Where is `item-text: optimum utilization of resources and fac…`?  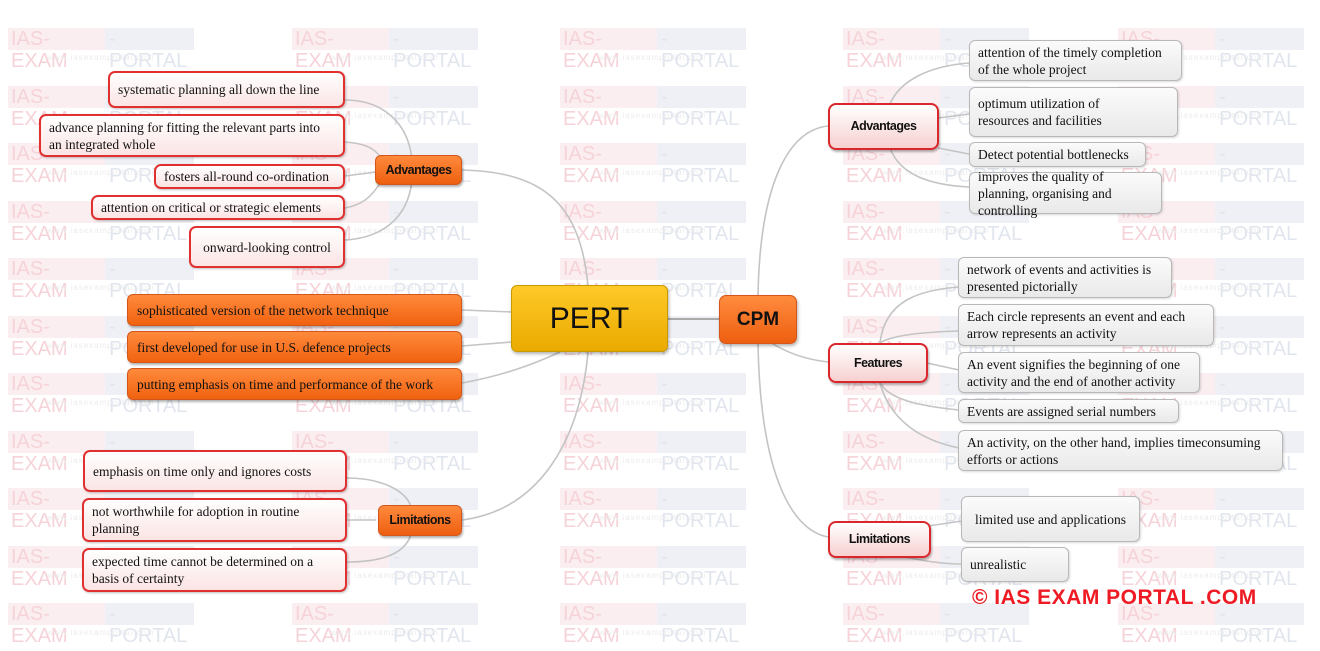 item-text: optimum utilization of resources and fac… is located at coordinates (1040, 112).